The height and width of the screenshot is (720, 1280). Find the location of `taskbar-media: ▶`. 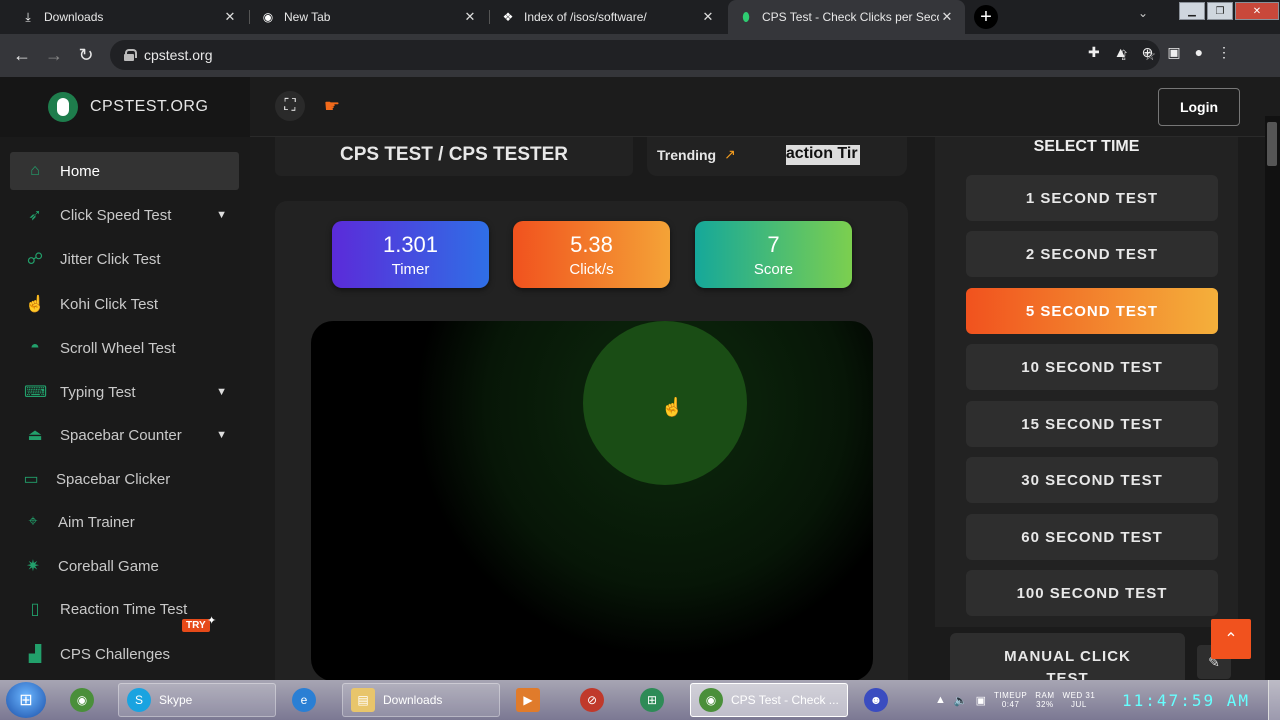

taskbar-media: ▶ is located at coordinates (532, 700).